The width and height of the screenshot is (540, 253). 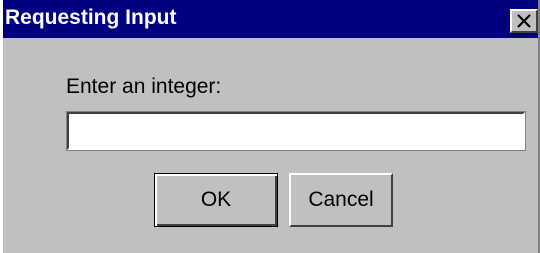 I want to click on integer-input, so click(x=296, y=131).